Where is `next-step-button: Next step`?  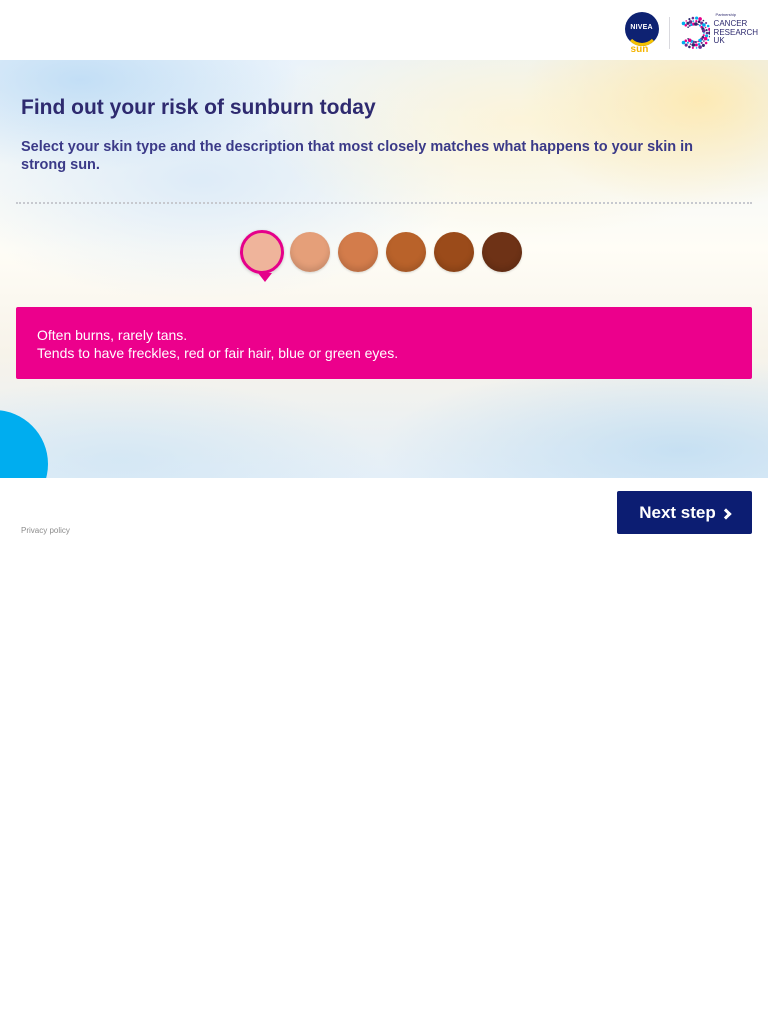
next-step-button: Next step is located at coordinates (684, 512).